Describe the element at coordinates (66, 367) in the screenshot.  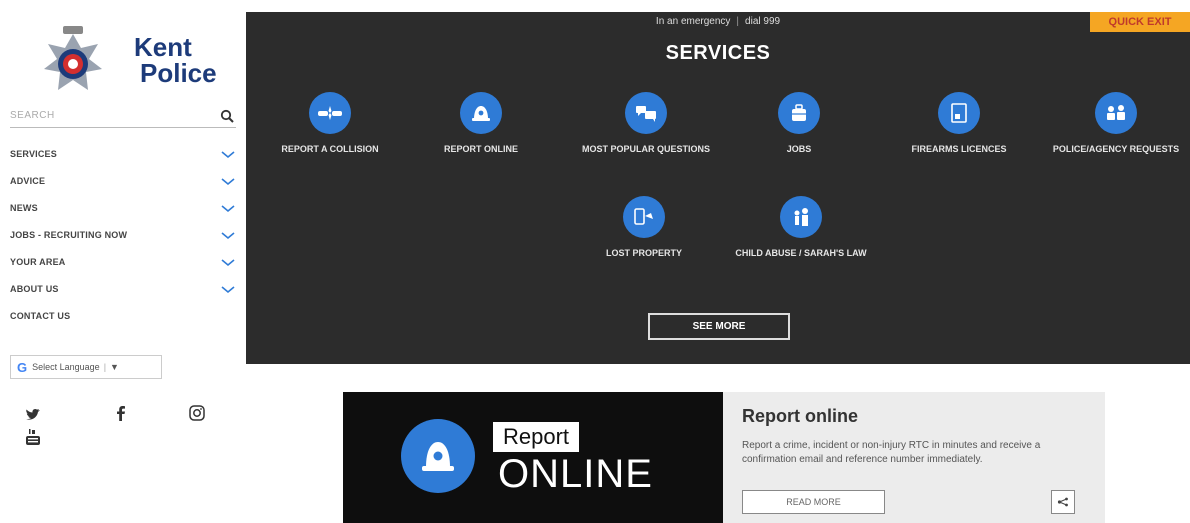
I see `language-label: Select Language` at that location.